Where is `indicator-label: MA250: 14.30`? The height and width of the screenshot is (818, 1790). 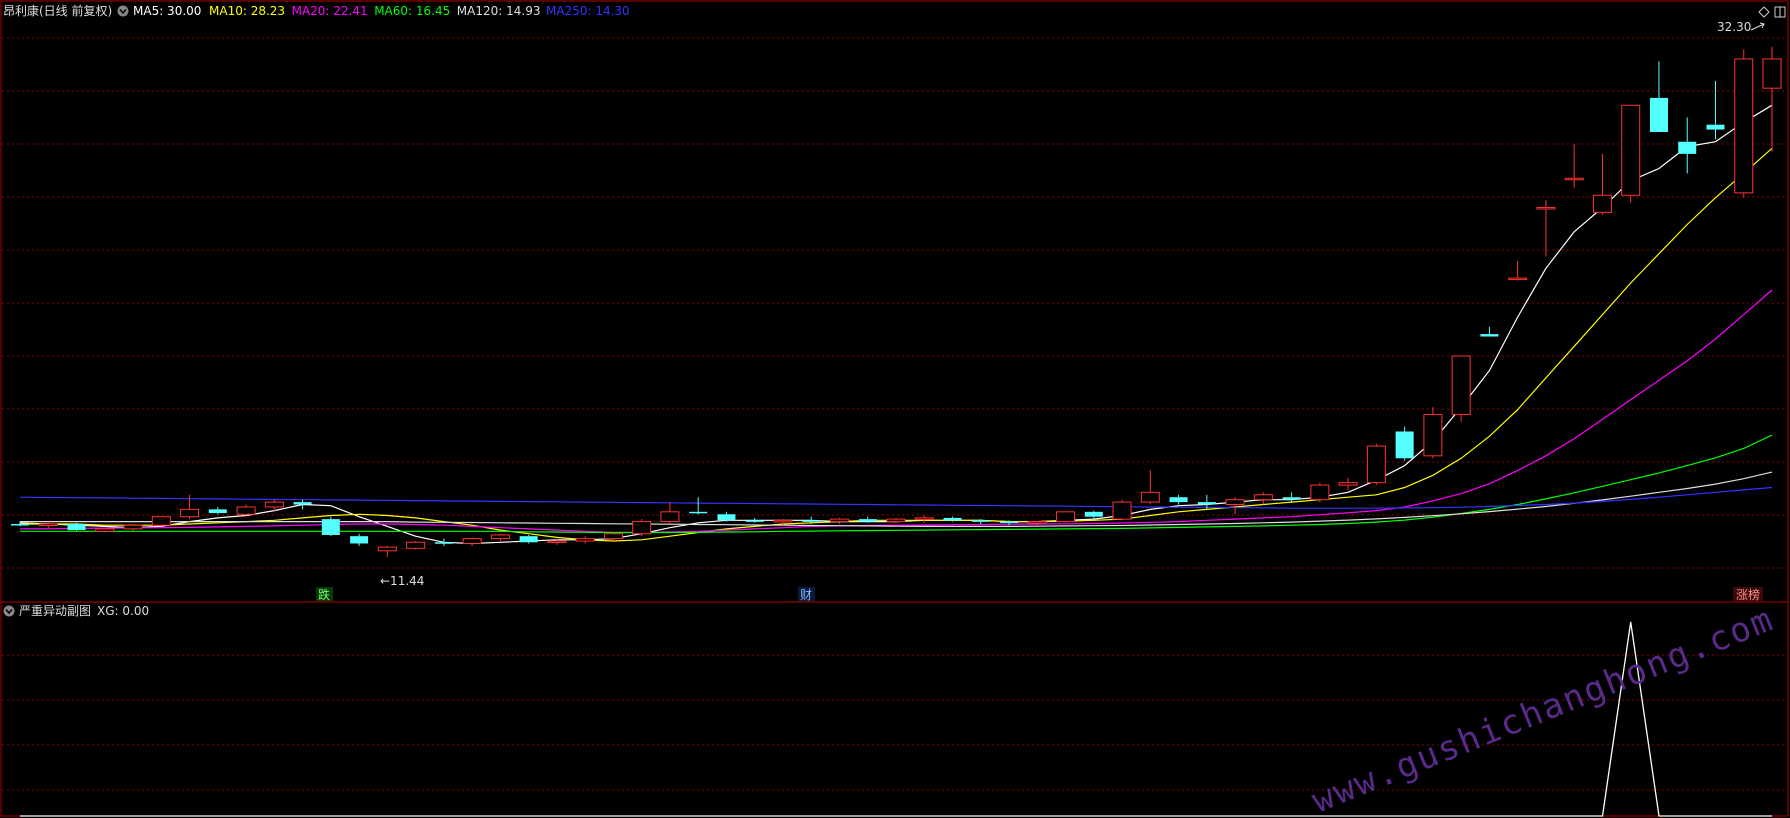 indicator-label: MA250: 14.30 is located at coordinates (588, 11).